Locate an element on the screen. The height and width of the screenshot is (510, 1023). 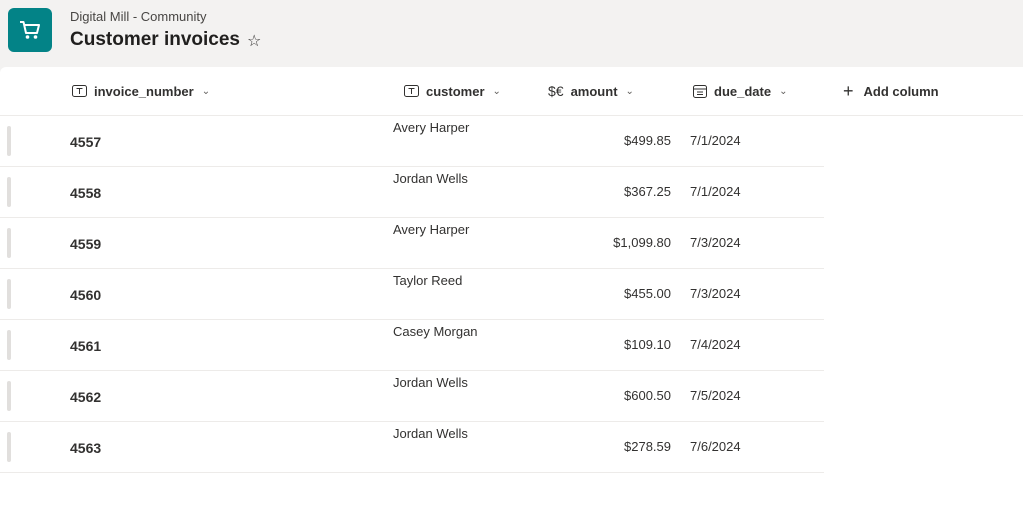
table-row: 4559 Avery Harper $1,099.80 7/3/2024 is located at coordinates (412, 243).